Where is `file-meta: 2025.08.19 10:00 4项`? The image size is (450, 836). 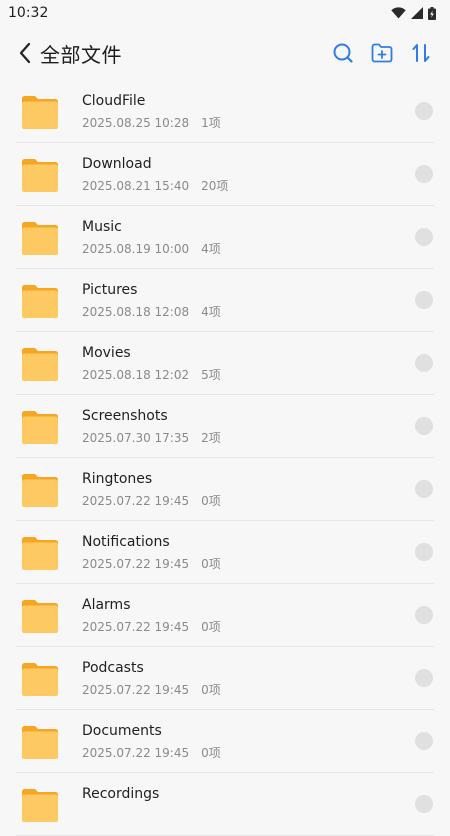 file-meta: 2025.08.19 10:00 4项 is located at coordinates (151, 248).